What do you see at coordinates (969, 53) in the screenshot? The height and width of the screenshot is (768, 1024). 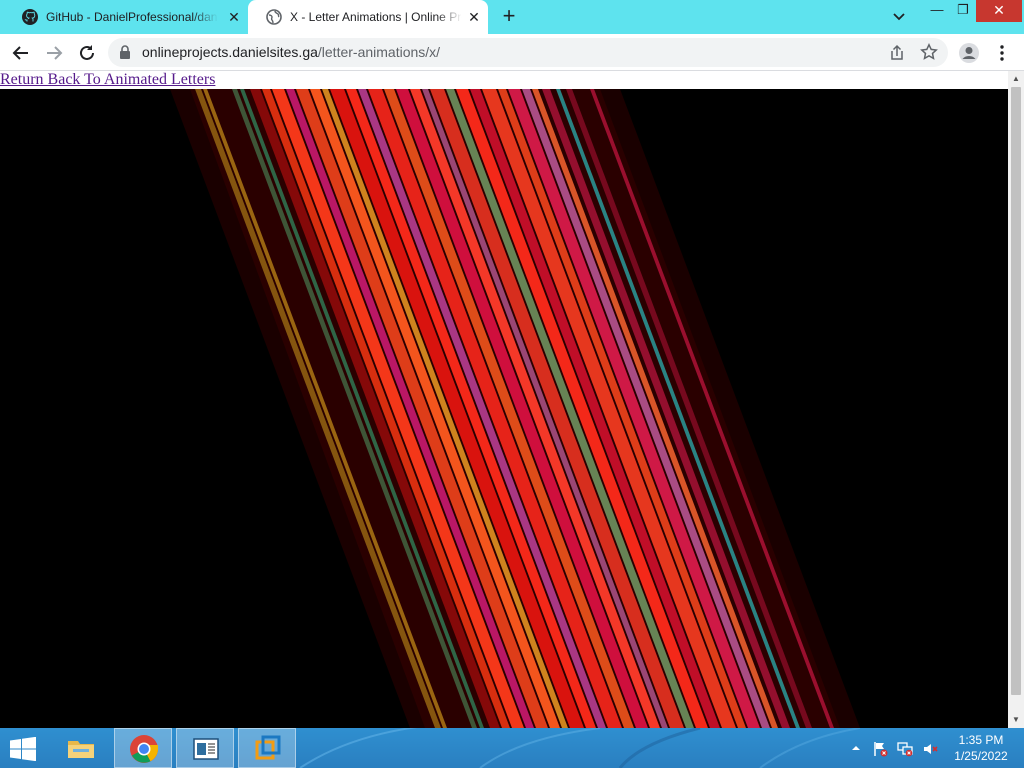 I see `profile-avatar-icon` at bounding box center [969, 53].